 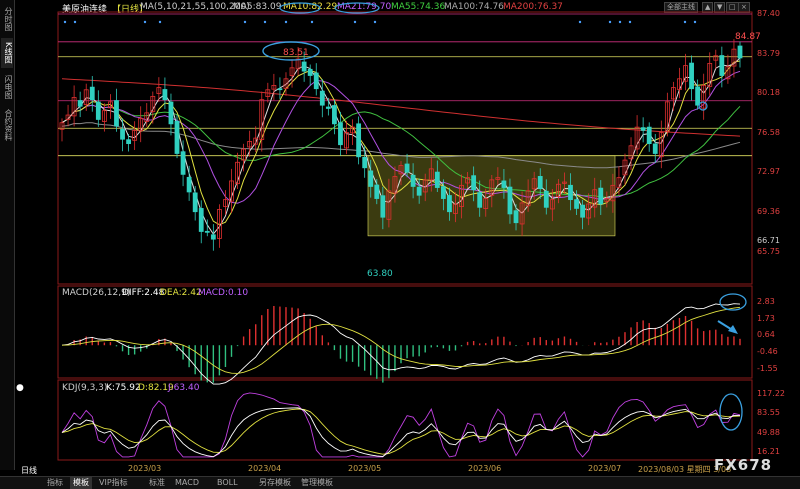 What do you see at coordinates (85, 388) in the screenshot?
I see `kdj-label: KDJ(9,3,3)` at bounding box center [85, 388].